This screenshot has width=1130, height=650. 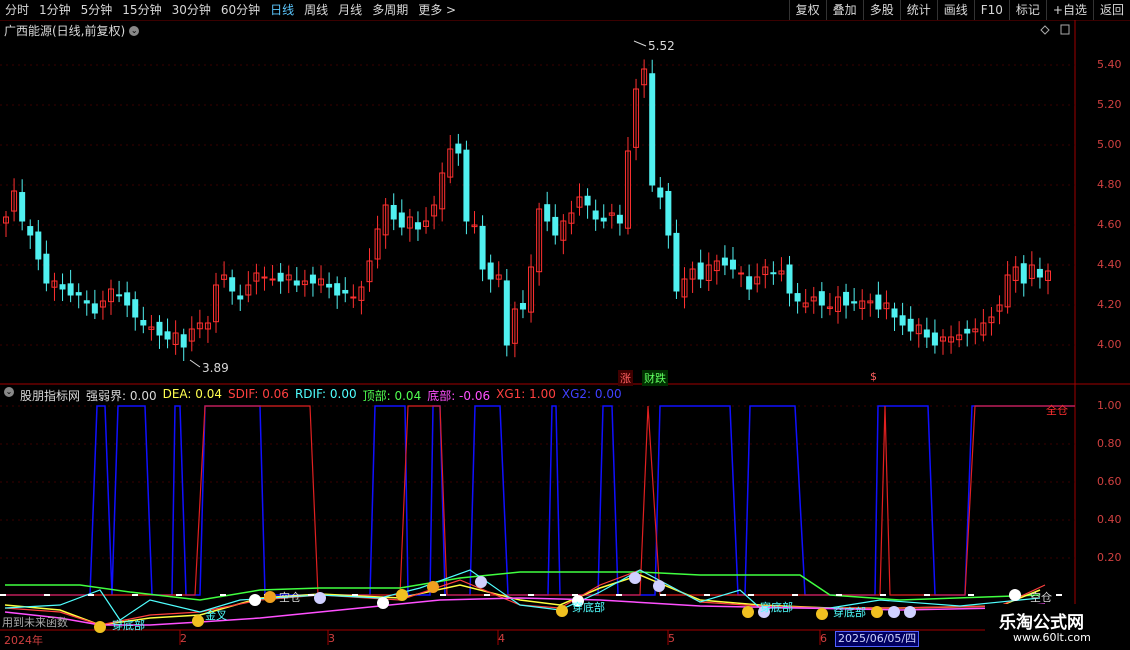 I want to click on price-tick-3: 4.80, so click(x=1109, y=184).